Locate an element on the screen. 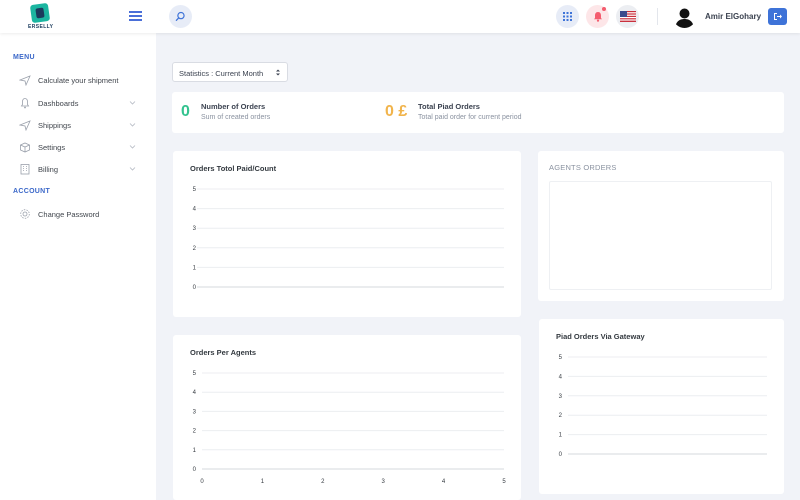 This screenshot has width=800, height=500. paid-via-gateway-chart: 0 1 2 3 4 5 is located at coordinates (663, 406).